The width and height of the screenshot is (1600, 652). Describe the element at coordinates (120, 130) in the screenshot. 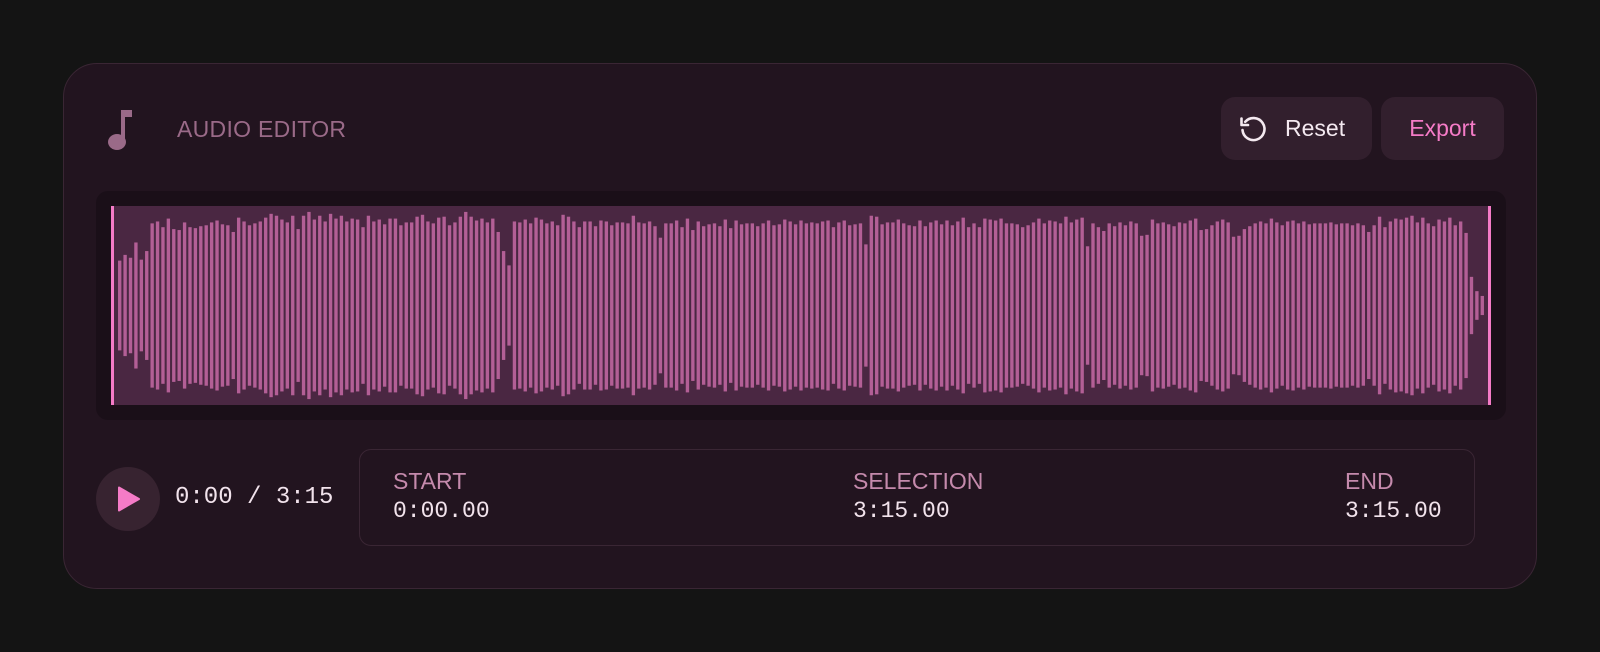

I see `music-note-icon` at that location.